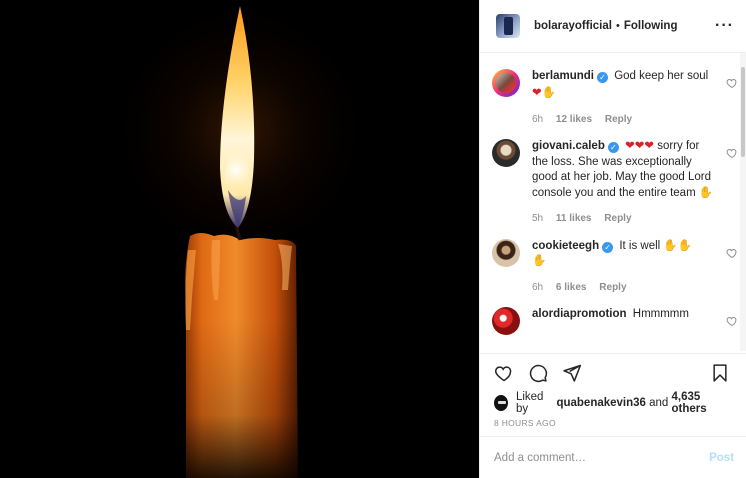  Describe the element at coordinates (660, 314) in the screenshot. I see `comment-text: Hmmmmm` at that location.